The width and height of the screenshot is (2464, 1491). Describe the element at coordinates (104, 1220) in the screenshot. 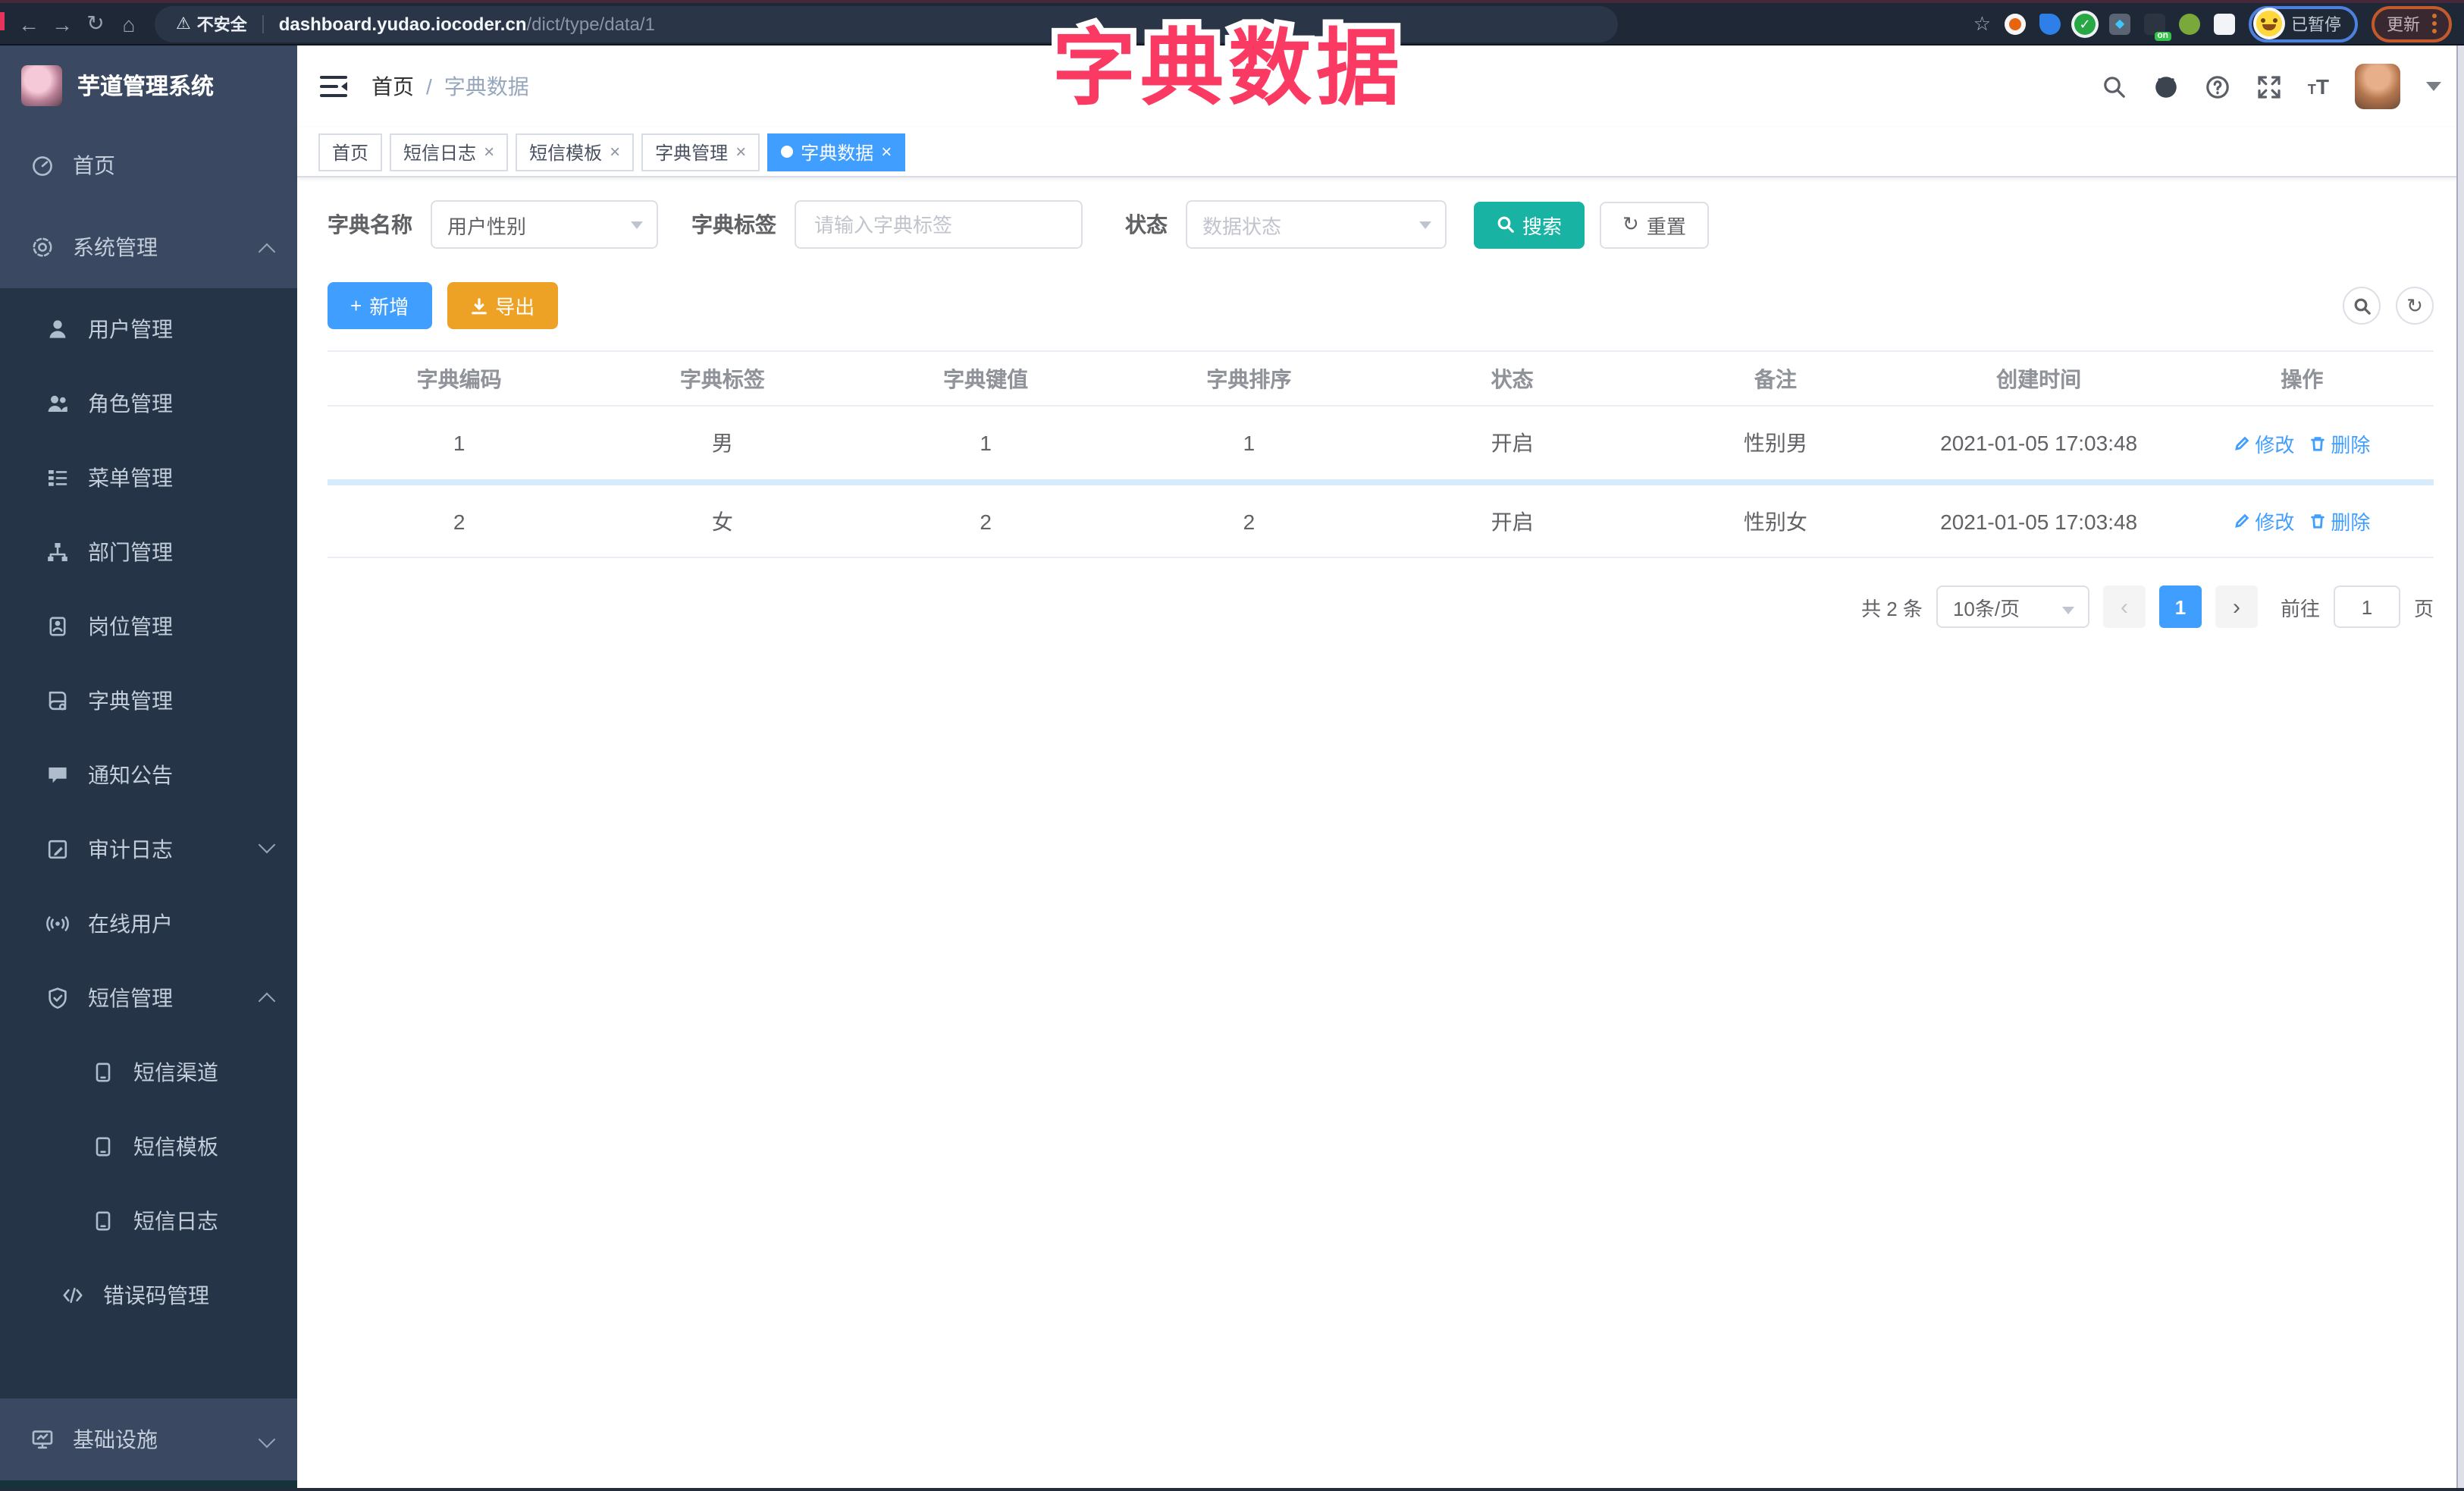

I see `phone-icon` at that location.